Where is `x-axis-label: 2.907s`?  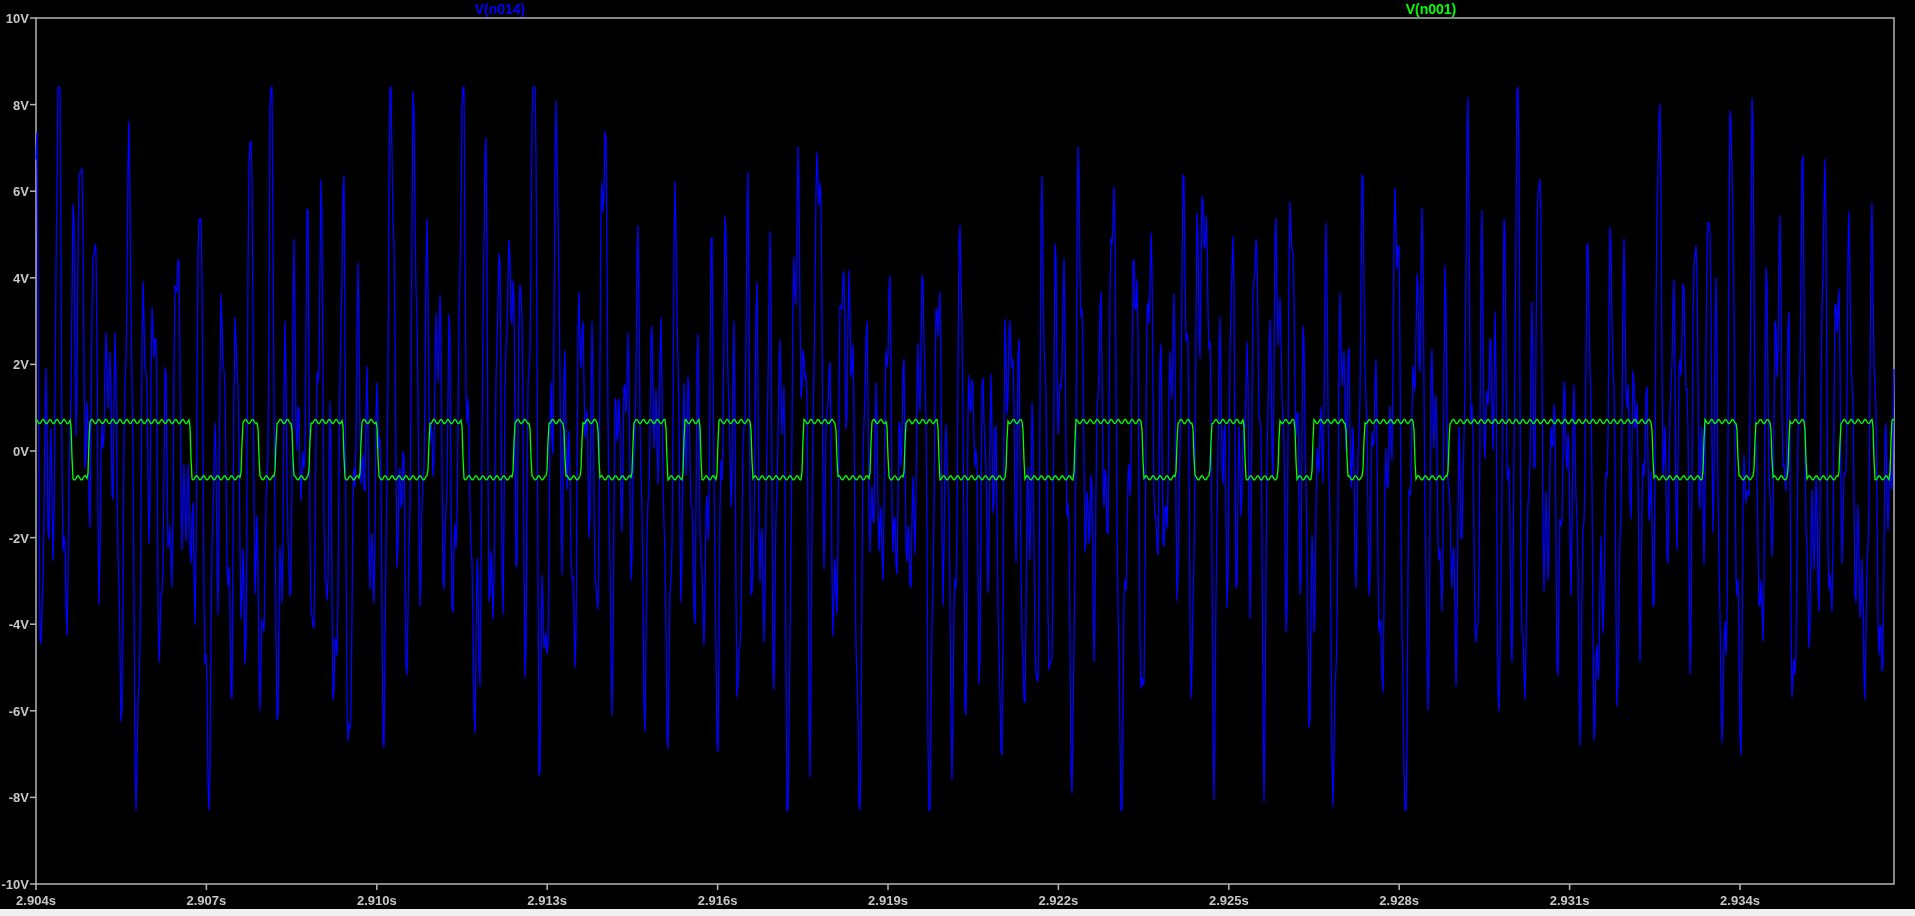
x-axis-label: 2.907s is located at coordinates (206, 900).